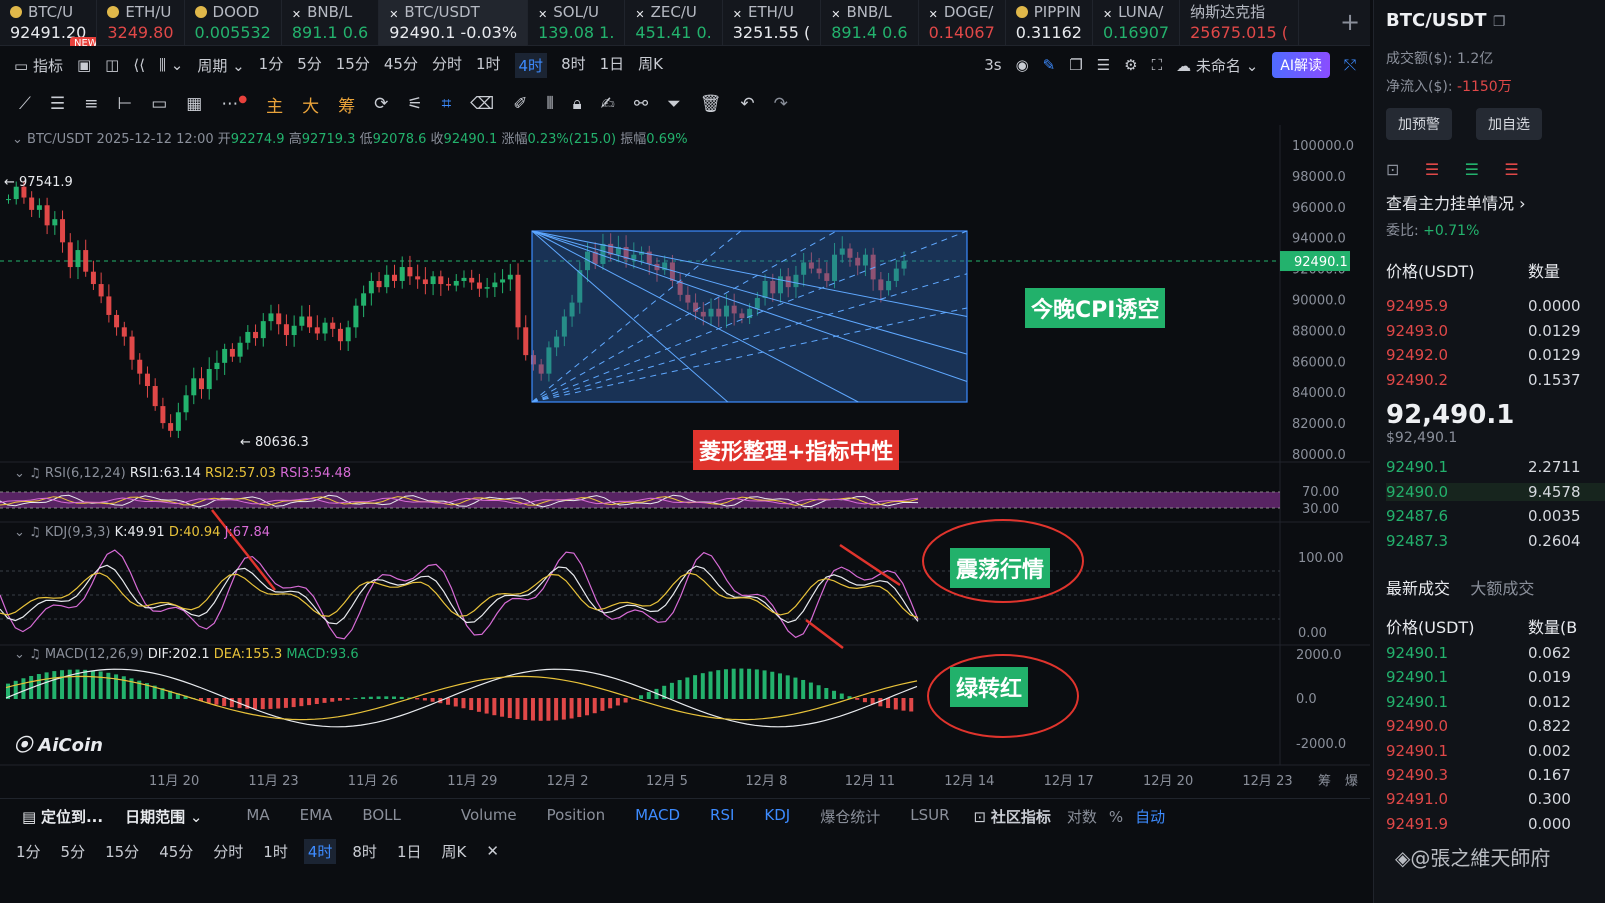  I want to click on filter-icon: ⏷, so click(674, 104).